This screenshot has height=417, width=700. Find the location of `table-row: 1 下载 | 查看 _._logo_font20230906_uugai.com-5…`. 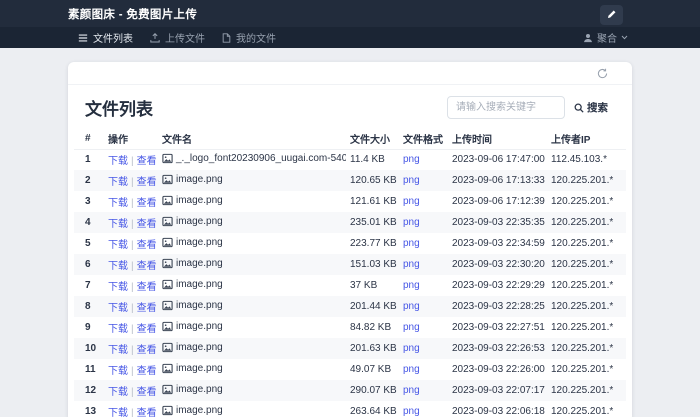

table-row: 1 下载 | 查看 _._logo_font20230906_uugai.com-5… is located at coordinates (350, 159).